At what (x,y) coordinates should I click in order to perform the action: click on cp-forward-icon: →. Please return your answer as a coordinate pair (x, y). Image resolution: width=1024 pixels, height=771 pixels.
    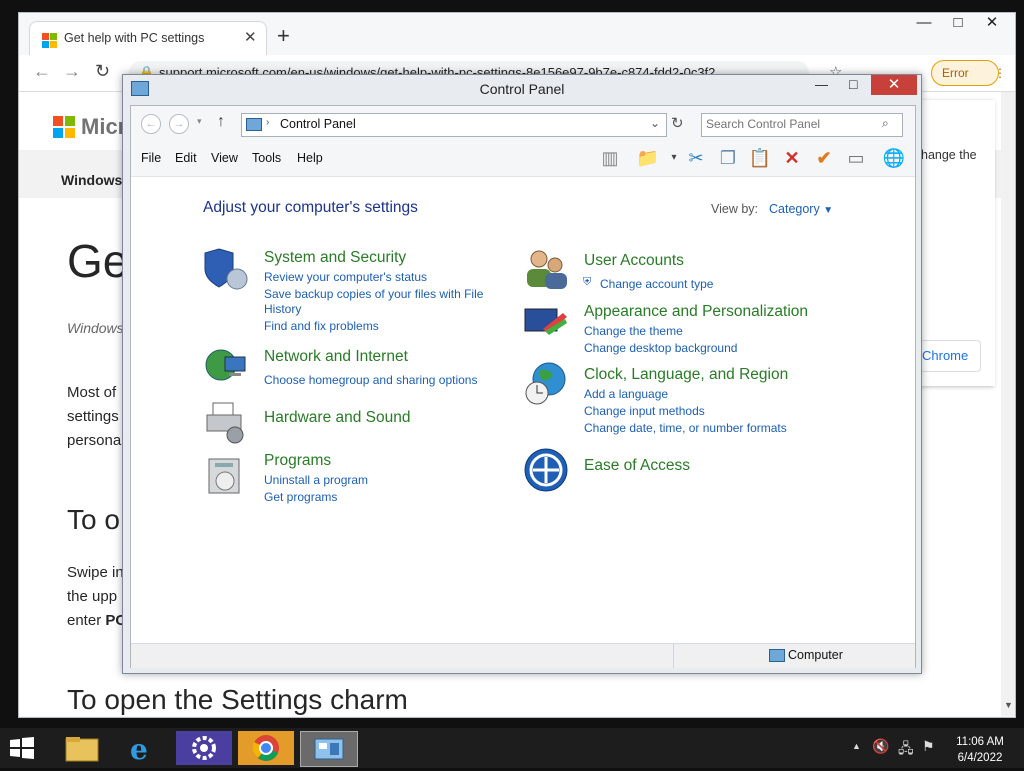
    Looking at the image, I should click on (179, 124).